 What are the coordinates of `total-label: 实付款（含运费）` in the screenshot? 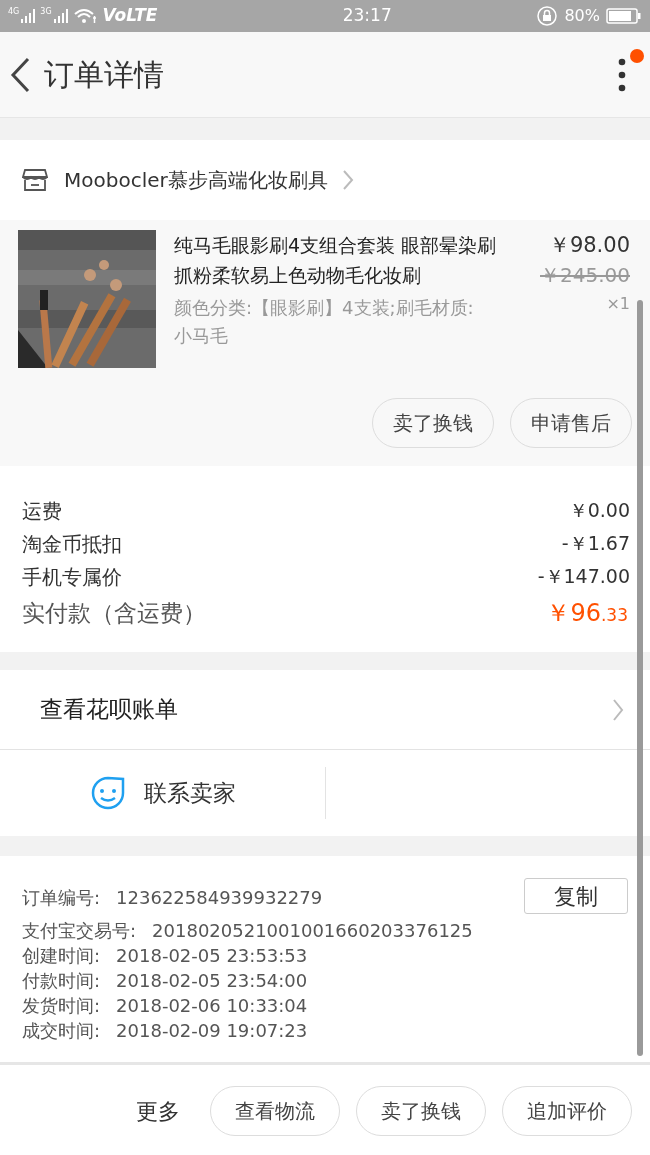 It's located at (114, 613).